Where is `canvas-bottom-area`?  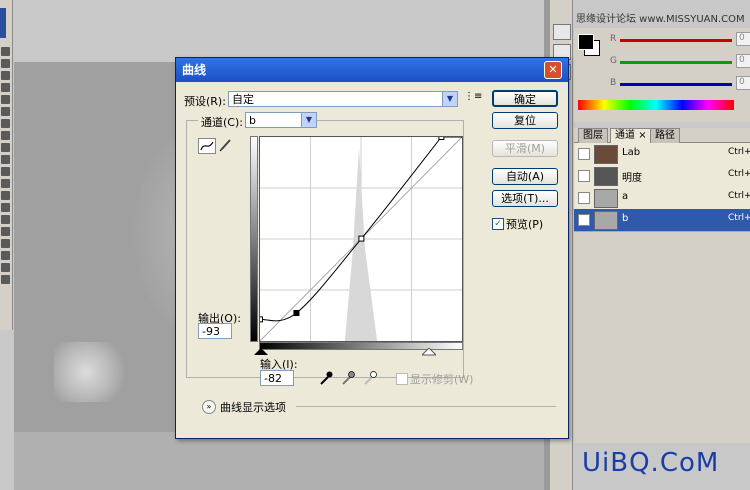
canvas-bottom-area is located at coordinates (284, 461).